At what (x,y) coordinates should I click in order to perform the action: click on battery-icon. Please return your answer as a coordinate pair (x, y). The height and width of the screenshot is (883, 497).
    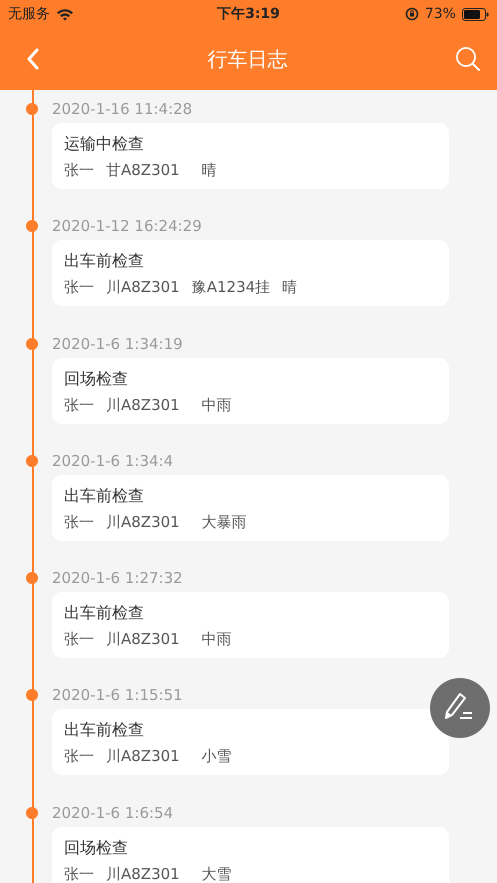
    Looking at the image, I should click on (475, 14).